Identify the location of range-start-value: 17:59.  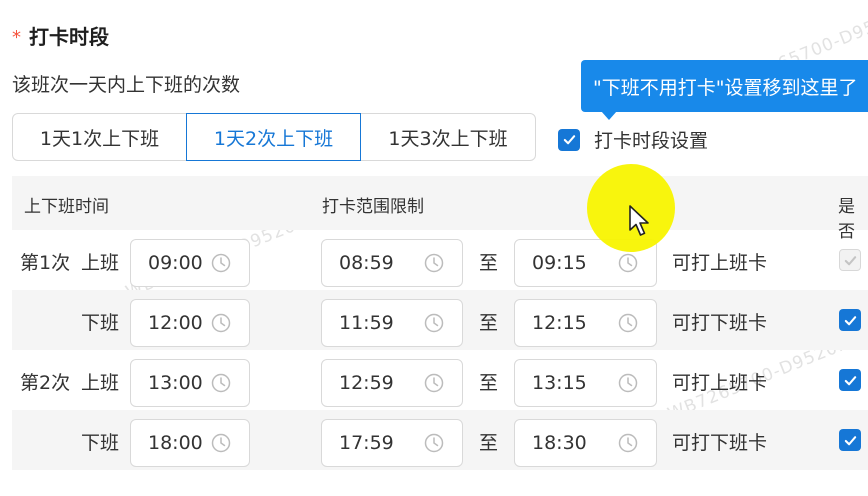
(366, 443).